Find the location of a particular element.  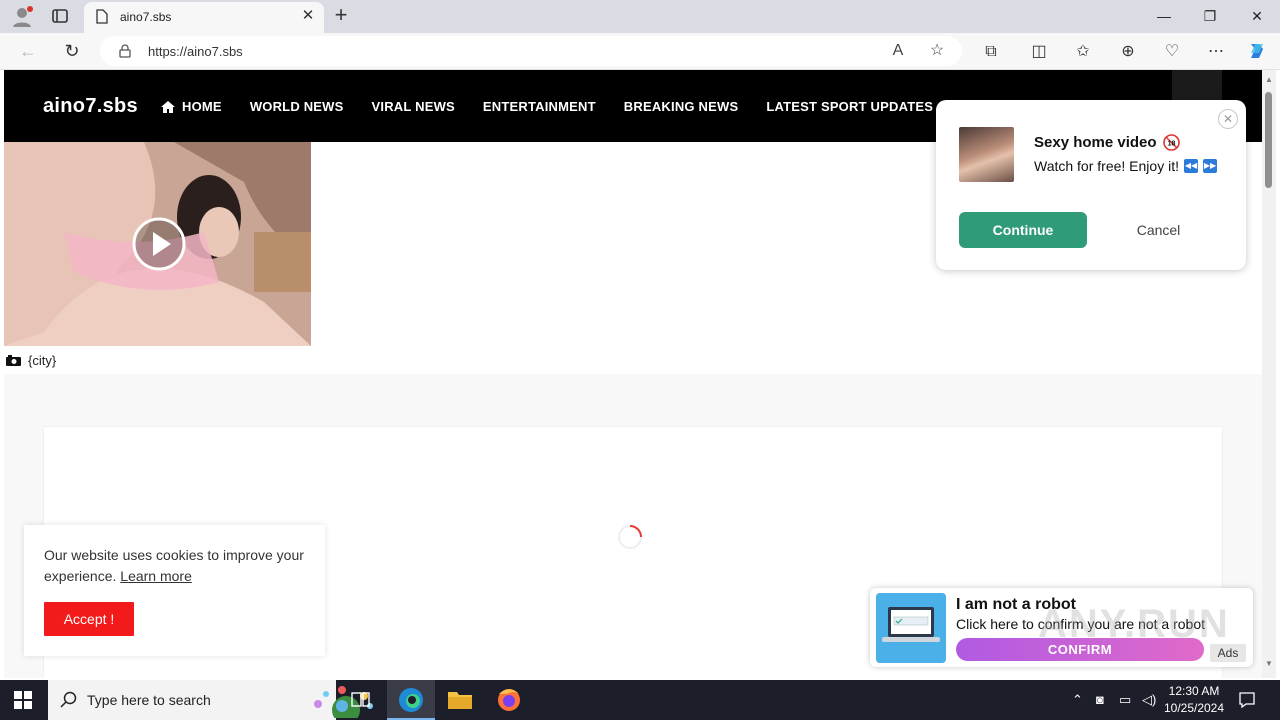

scroll-up-arrow-icon: ▲ is located at coordinates (1269, 80).